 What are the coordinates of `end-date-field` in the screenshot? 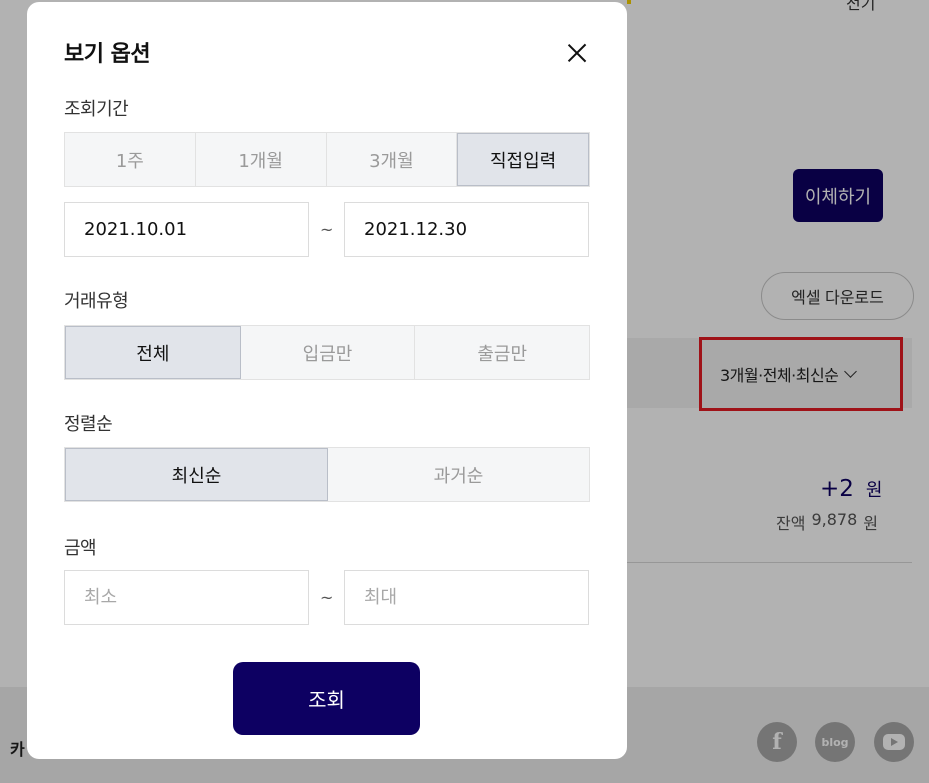 It's located at (466, 229).